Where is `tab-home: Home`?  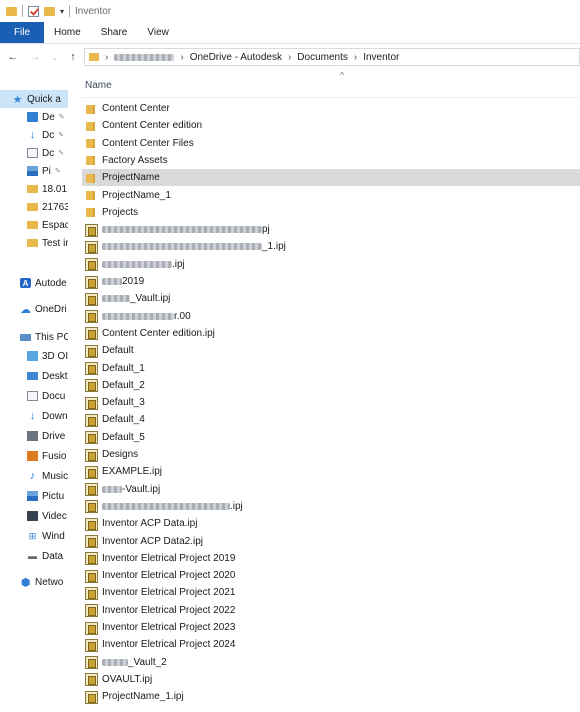
tab-home: Home is located at coordinates (67, 32).